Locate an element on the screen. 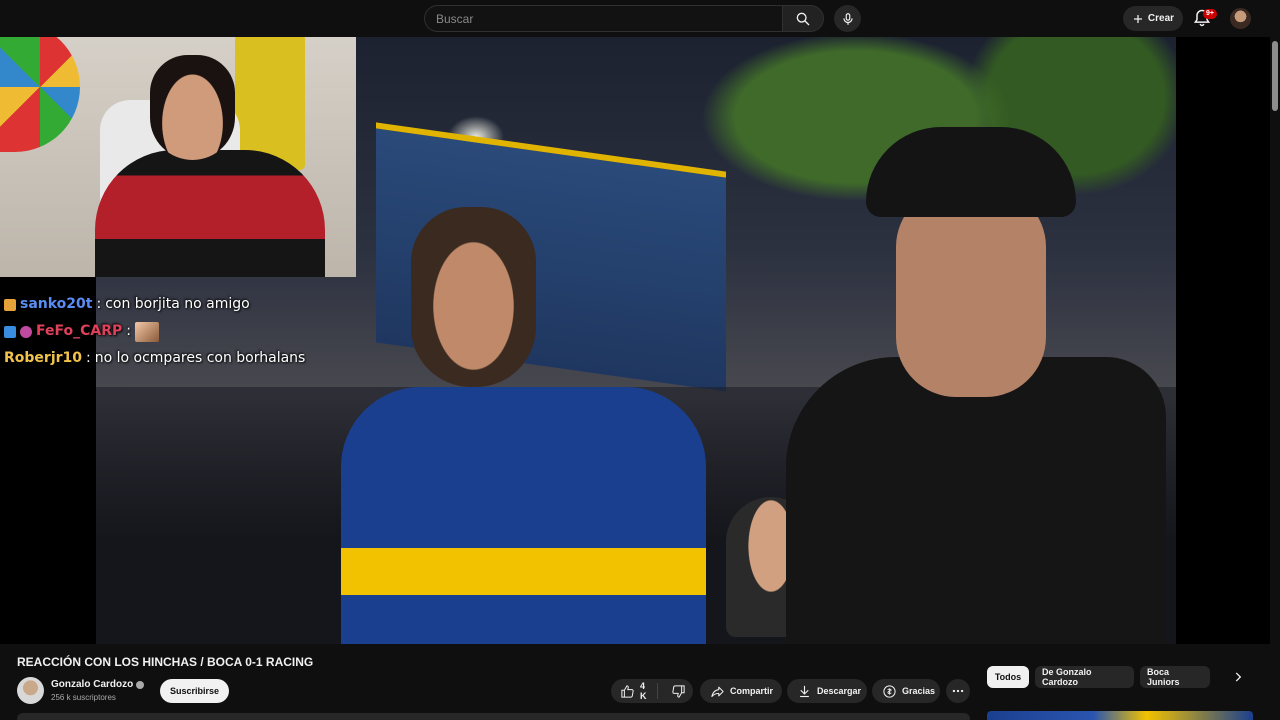 The image size is (1280, 720). streamer-head is located at coordinates (192, 107).